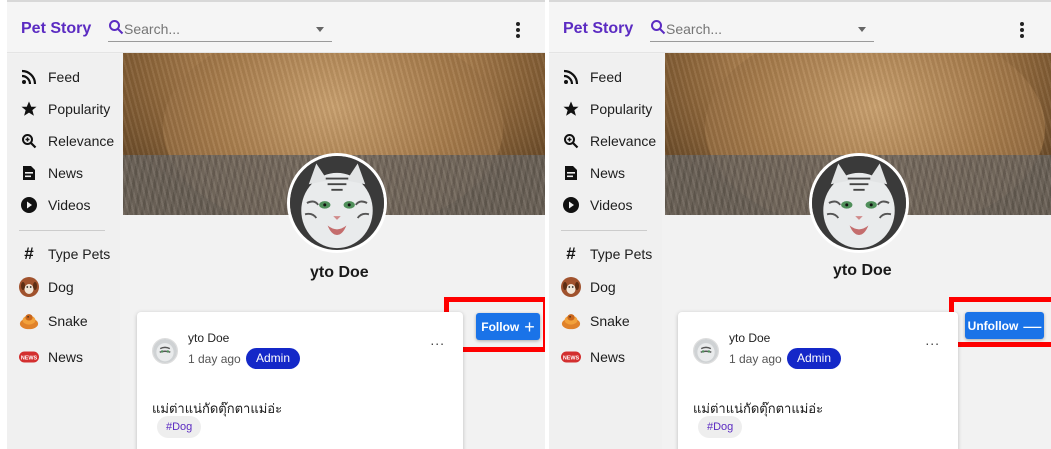 This screenshot has height=449, width=1051. I want to click on minus-icon: —, so click(1032, 325).